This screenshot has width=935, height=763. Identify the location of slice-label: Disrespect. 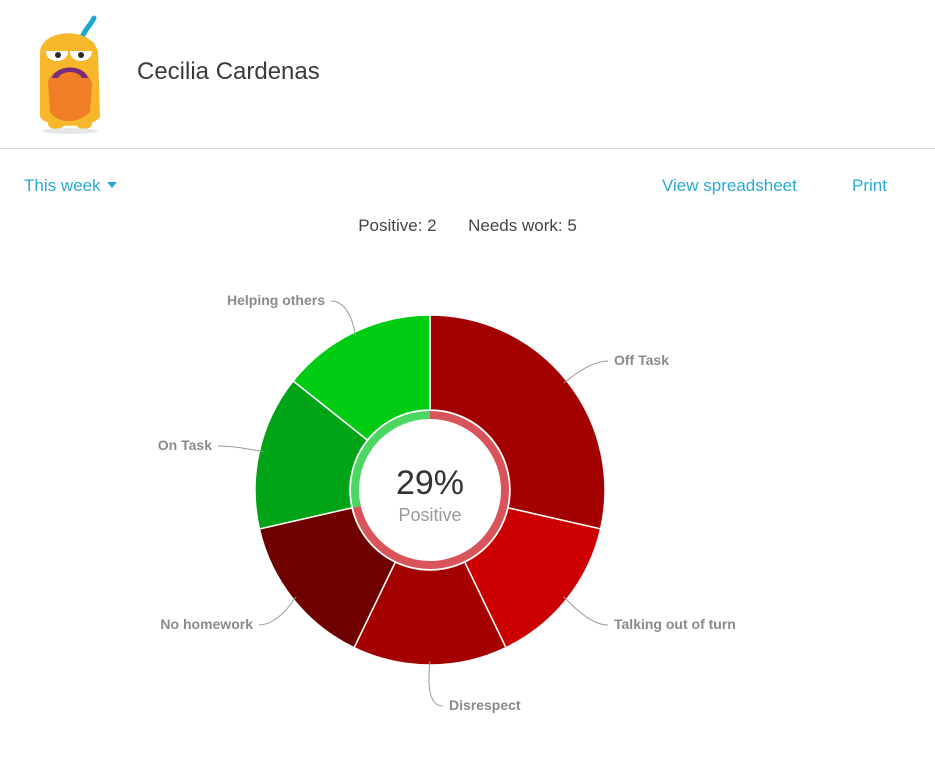
(485, 705).